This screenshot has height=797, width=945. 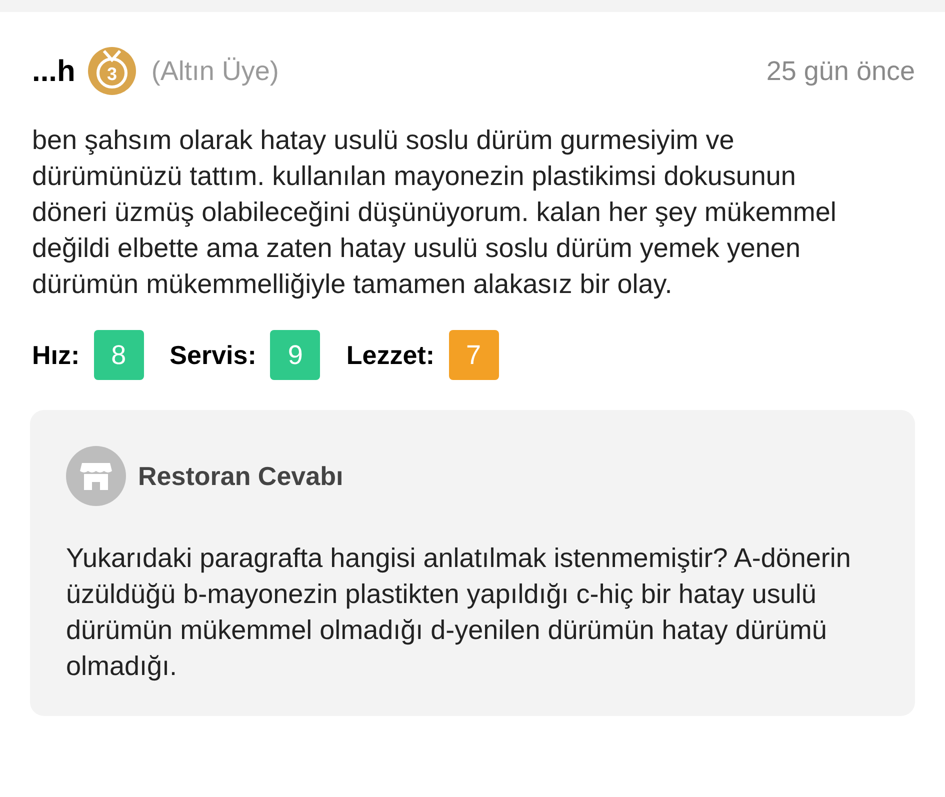 What do you see at coordinates (213, 355) in the screenshot?
I see `rating-label: Servis:` at bounding box center [213, 355].